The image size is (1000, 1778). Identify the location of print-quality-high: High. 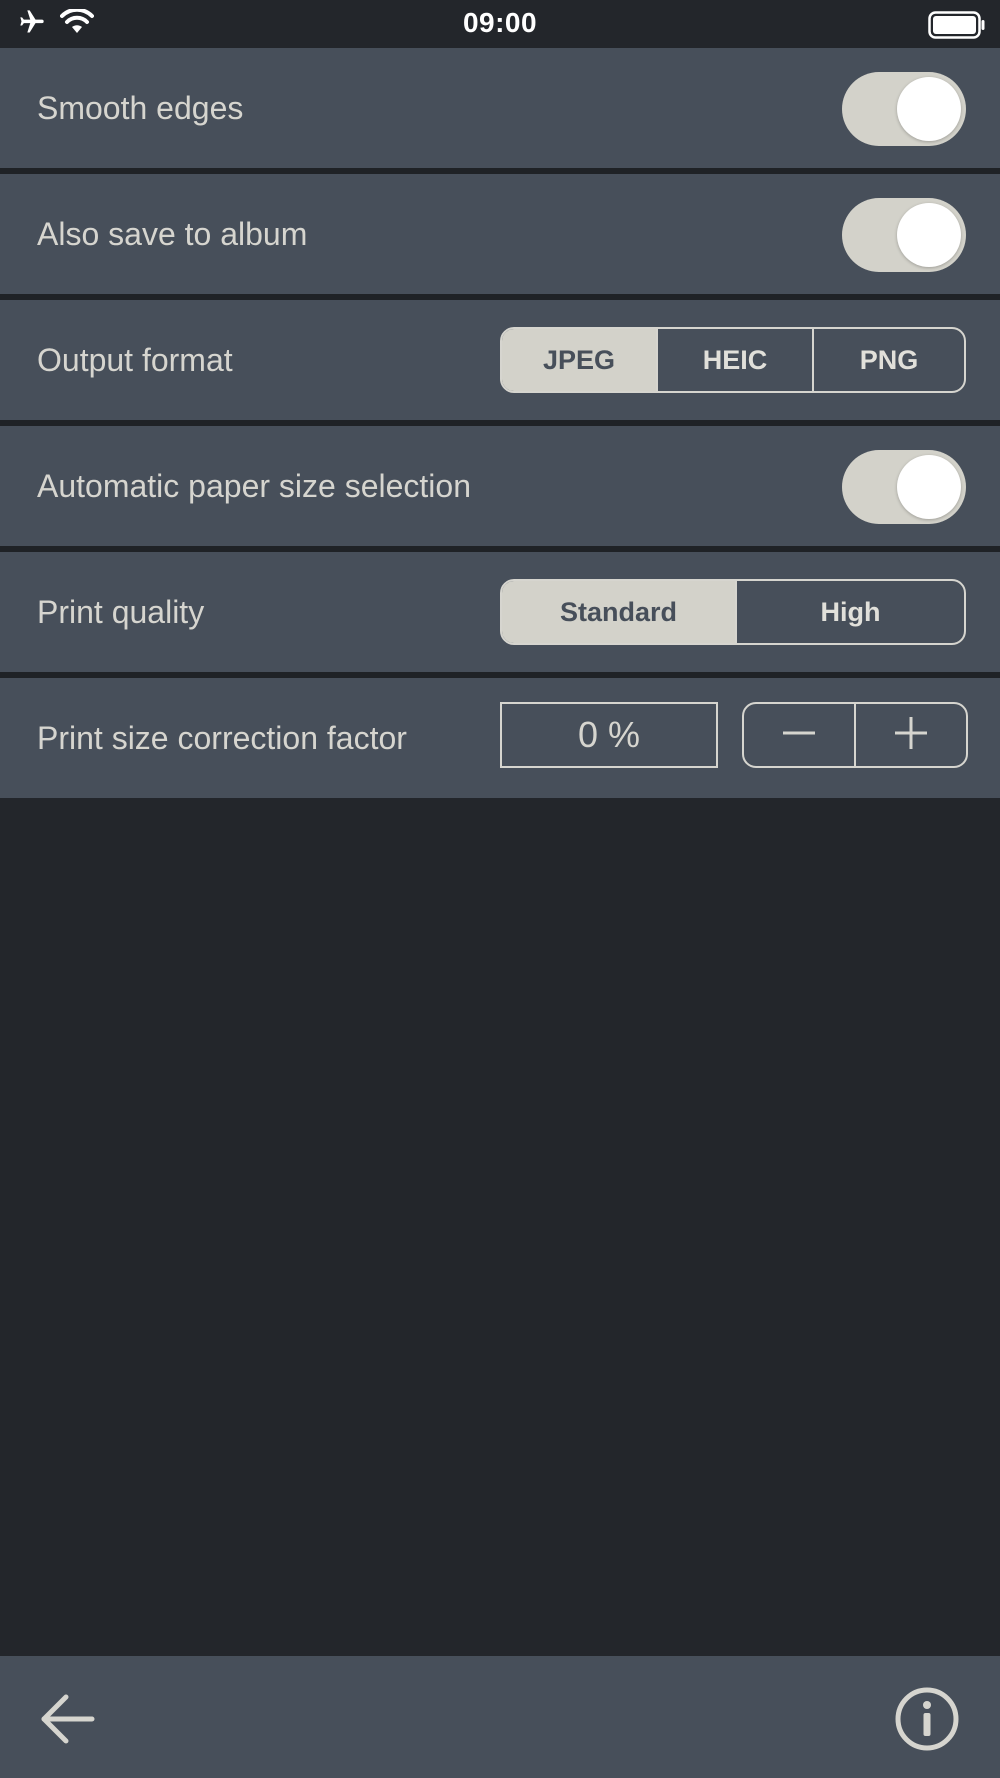
(849, 612).